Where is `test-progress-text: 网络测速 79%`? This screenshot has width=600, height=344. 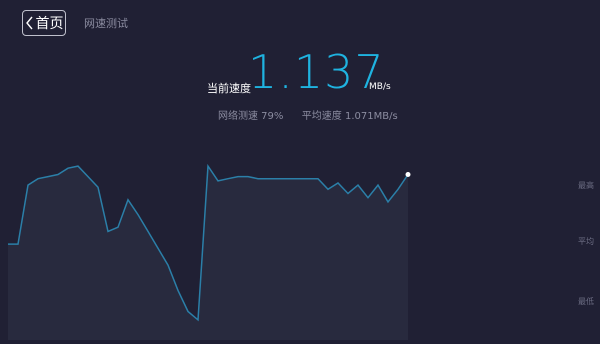 test-progress-text: 网络测速 79% is located at coordinates (251, 116).